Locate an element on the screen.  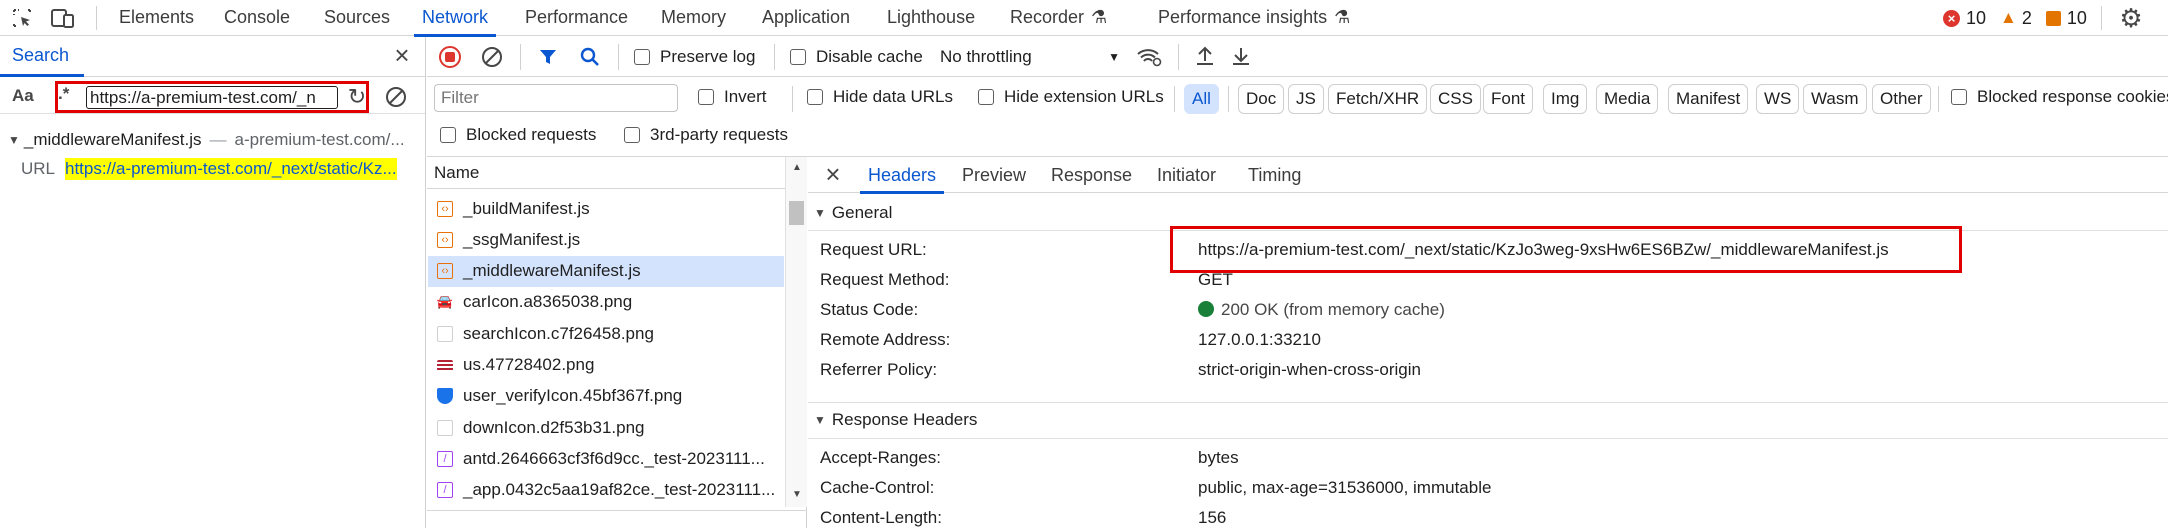
scroll-up-icon: ▲ is located at coordinates (797, 167).